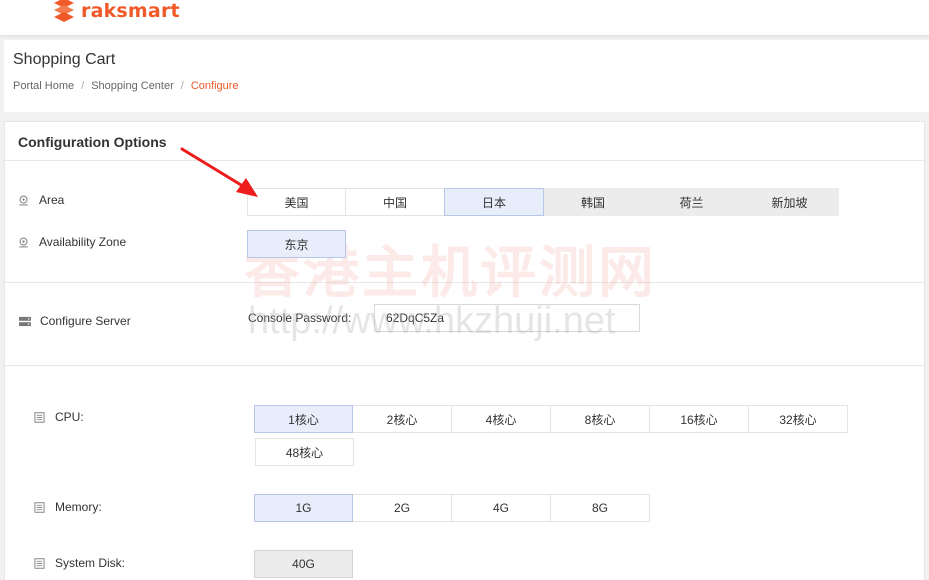 The width and height of the screenshot is (929, 580). What do you see at coordinates (300, 318) in the screenshot?
I see `console-password-label: Console Password:` at bounding box center [300, 318].